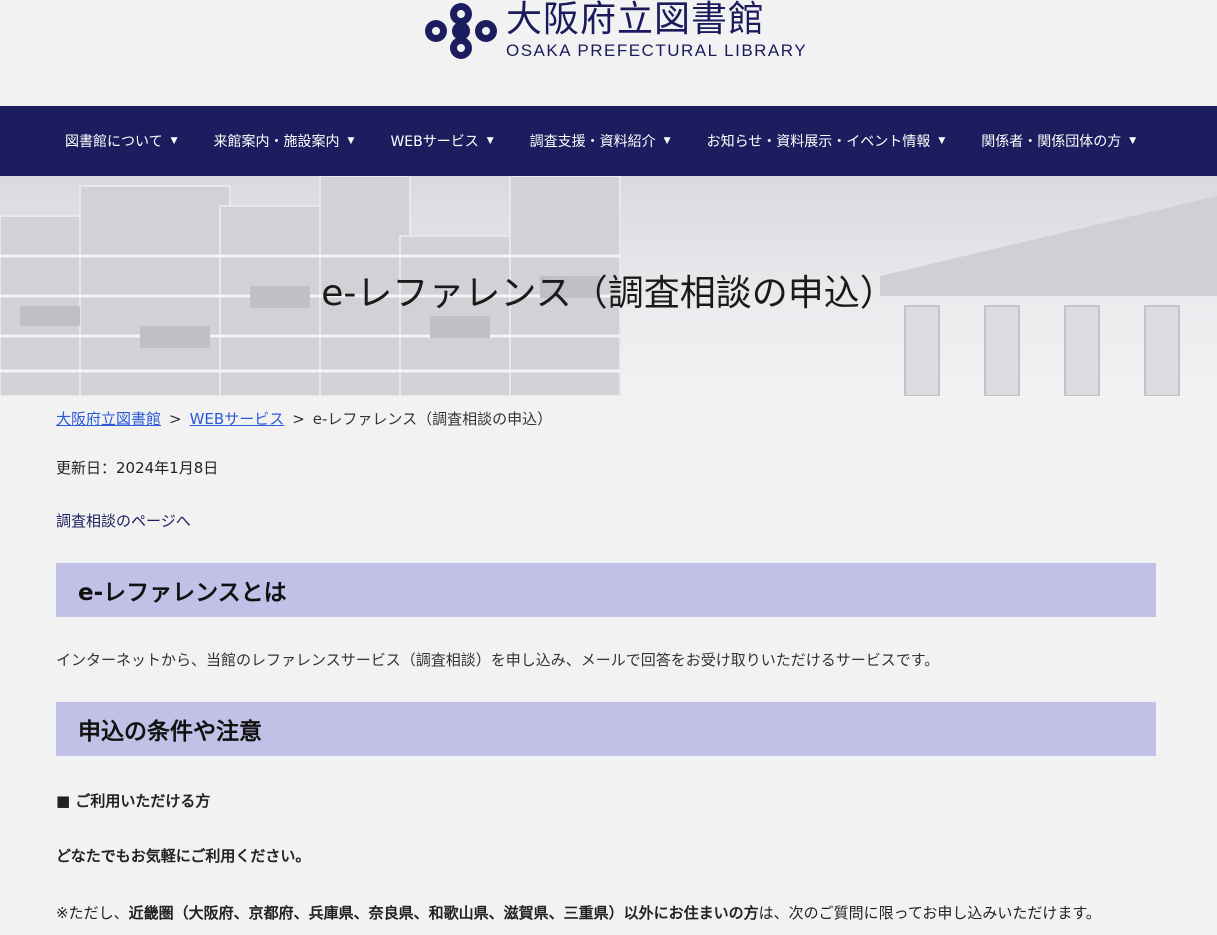 Image resolution: width=1217 pixels, height=935 pixels. I want to click on nav-item-research: 調査支援・資料紹介 ▼, so click(600, 141).